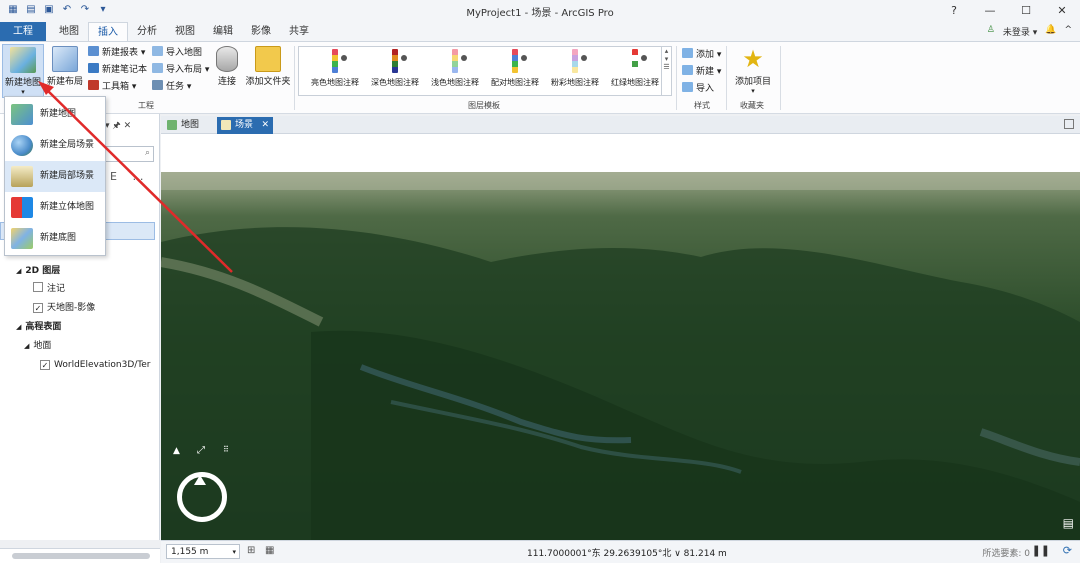 The image size is (1080, 563). I want to click on pause-icon: ❚❚, so click(1041, 550).